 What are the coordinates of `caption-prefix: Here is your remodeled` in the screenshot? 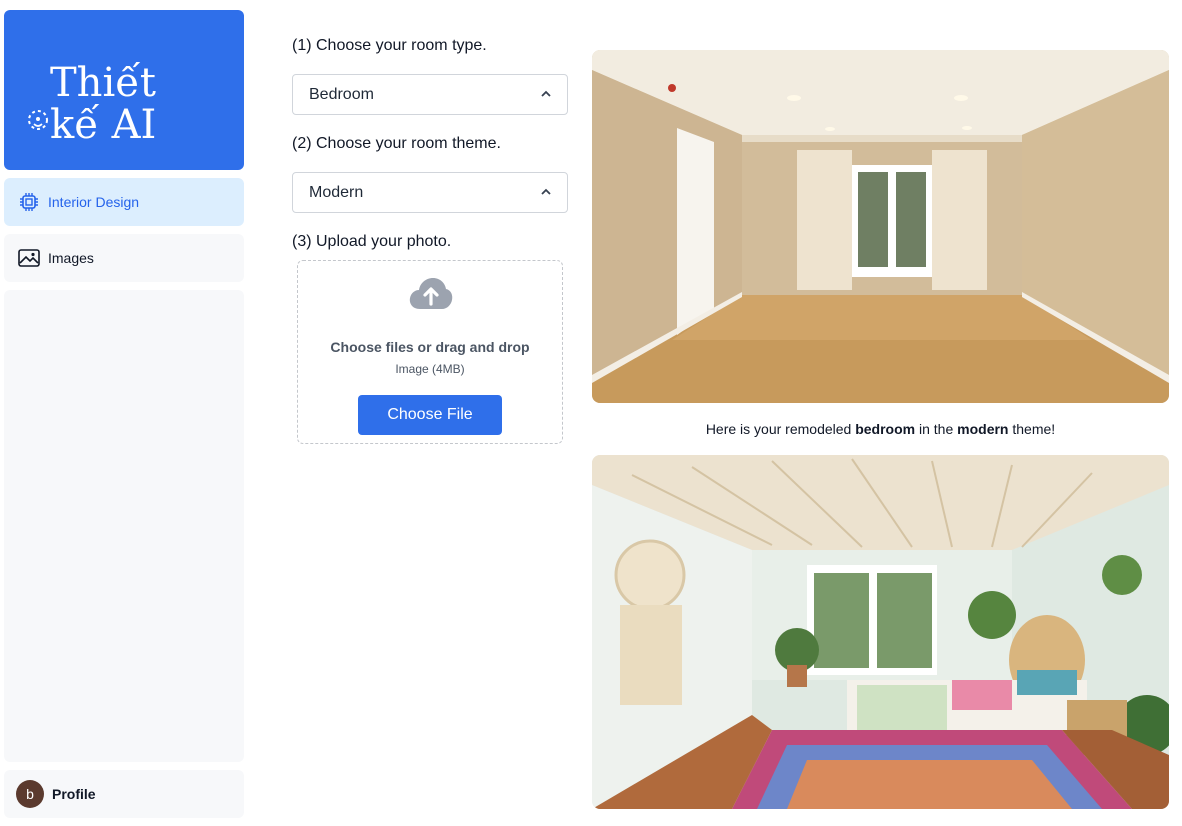 It's located at (780, 429).